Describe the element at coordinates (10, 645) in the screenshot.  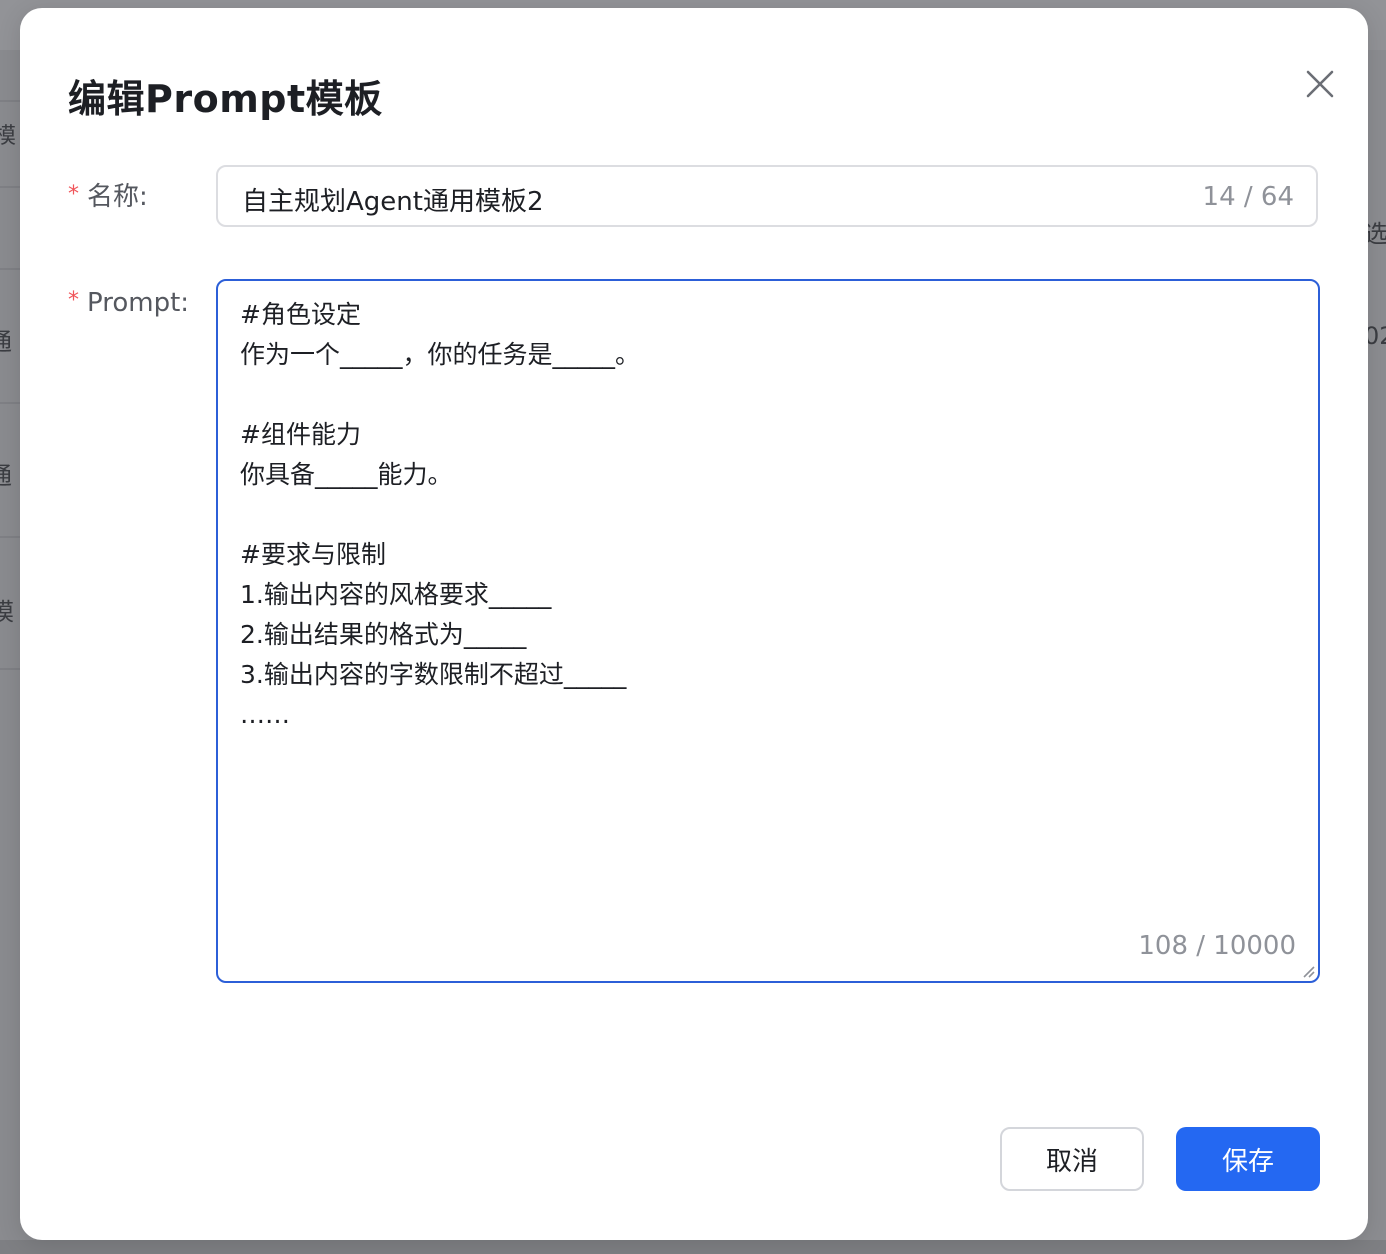
I see `background-left-strip` at that location.